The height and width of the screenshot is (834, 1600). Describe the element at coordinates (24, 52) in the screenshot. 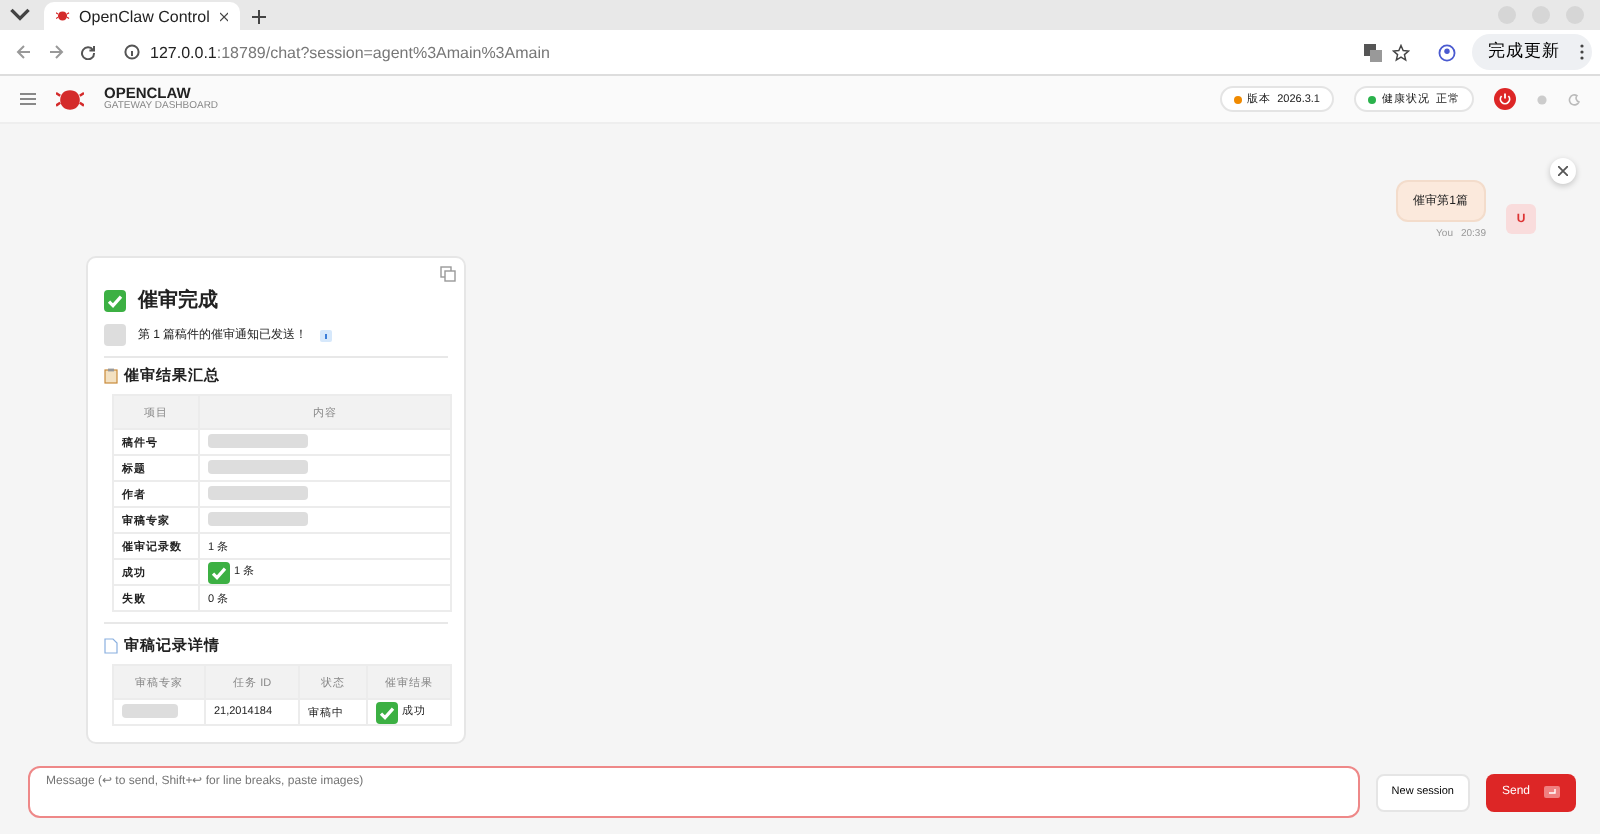

I see `back-icon` at that location.